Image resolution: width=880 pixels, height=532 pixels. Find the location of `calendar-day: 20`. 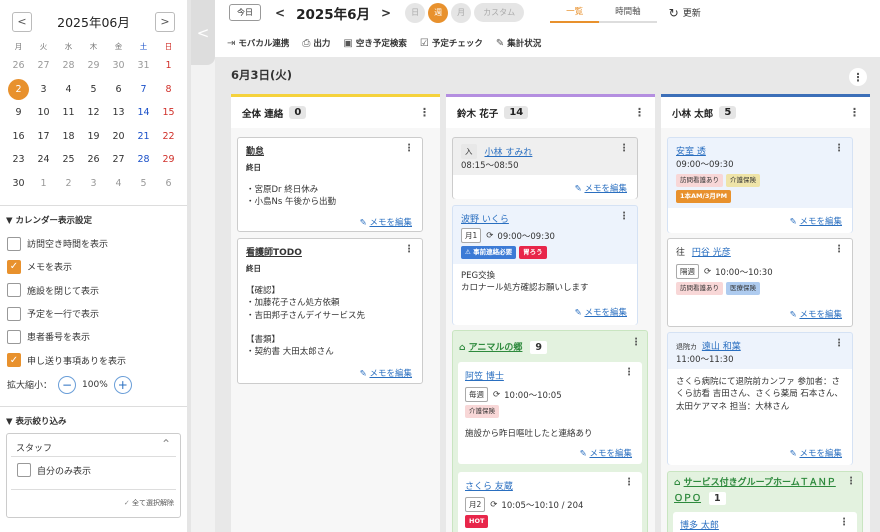

calendar-day: 20 is located at coordinates (118, 136).